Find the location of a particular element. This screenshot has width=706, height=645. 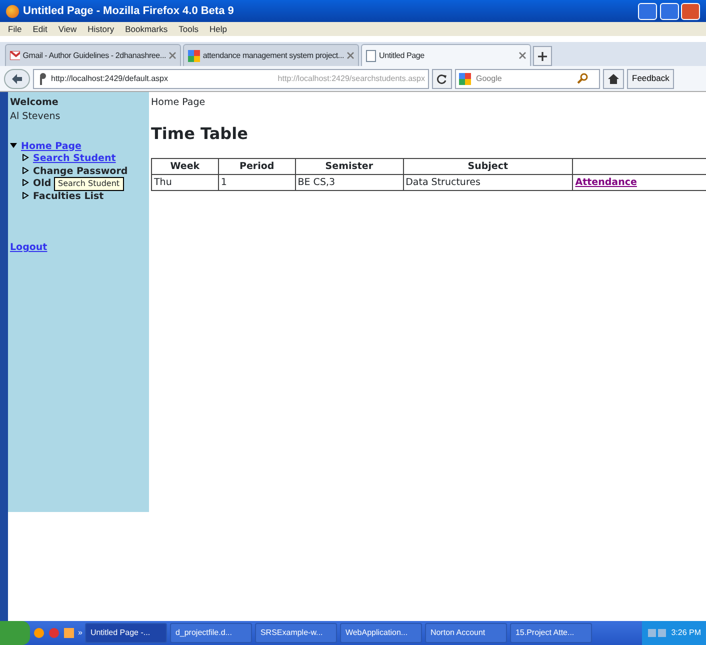

user-name: Al Stevens is located at coordinates (36, 117).